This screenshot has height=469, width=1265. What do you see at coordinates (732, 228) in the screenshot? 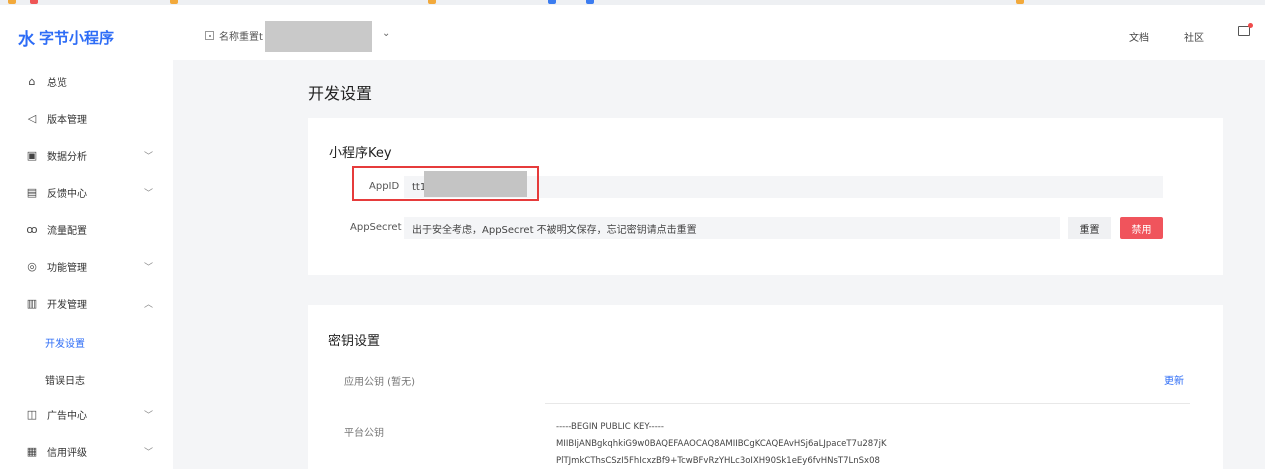
I see `appsecret-field: 出于安全考虑，AppSecret 不被明文保存，忘记密钥请点击重置` at bounding box center [732, 228].